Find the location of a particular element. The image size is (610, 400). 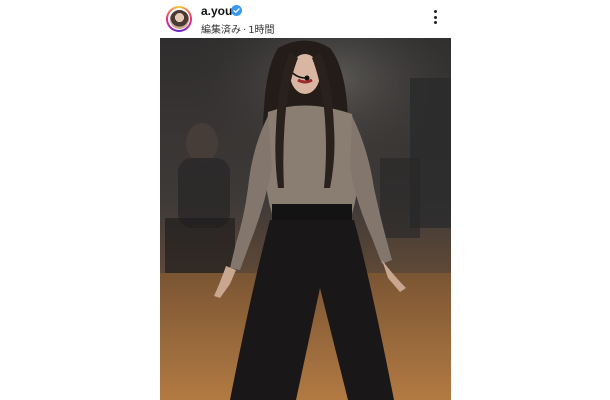

avatar-ring is located at coordinates (179, 19).